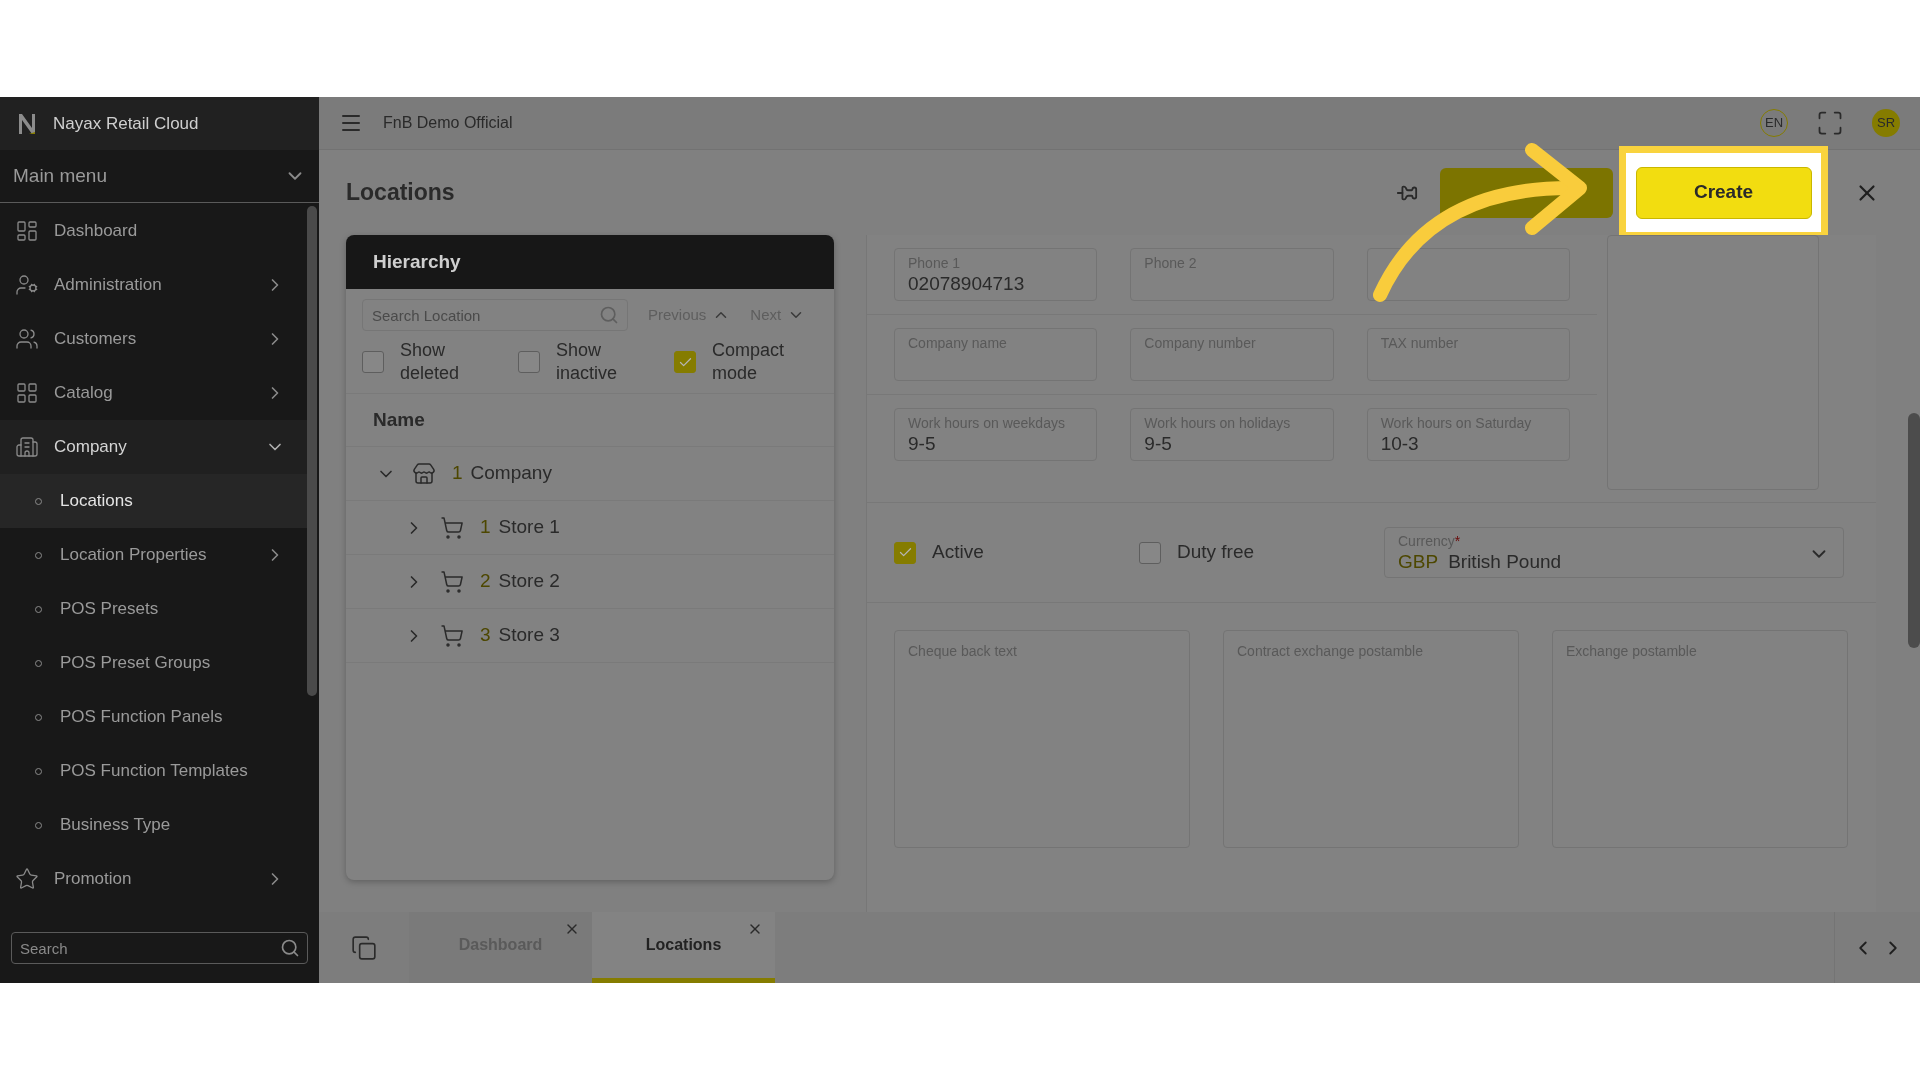 The height and width of the screenshot is (1080, 1920). Describe the element at coordinates (430, 362) in the screenshot. I see `checkbox-label: Show deleted` at that location.